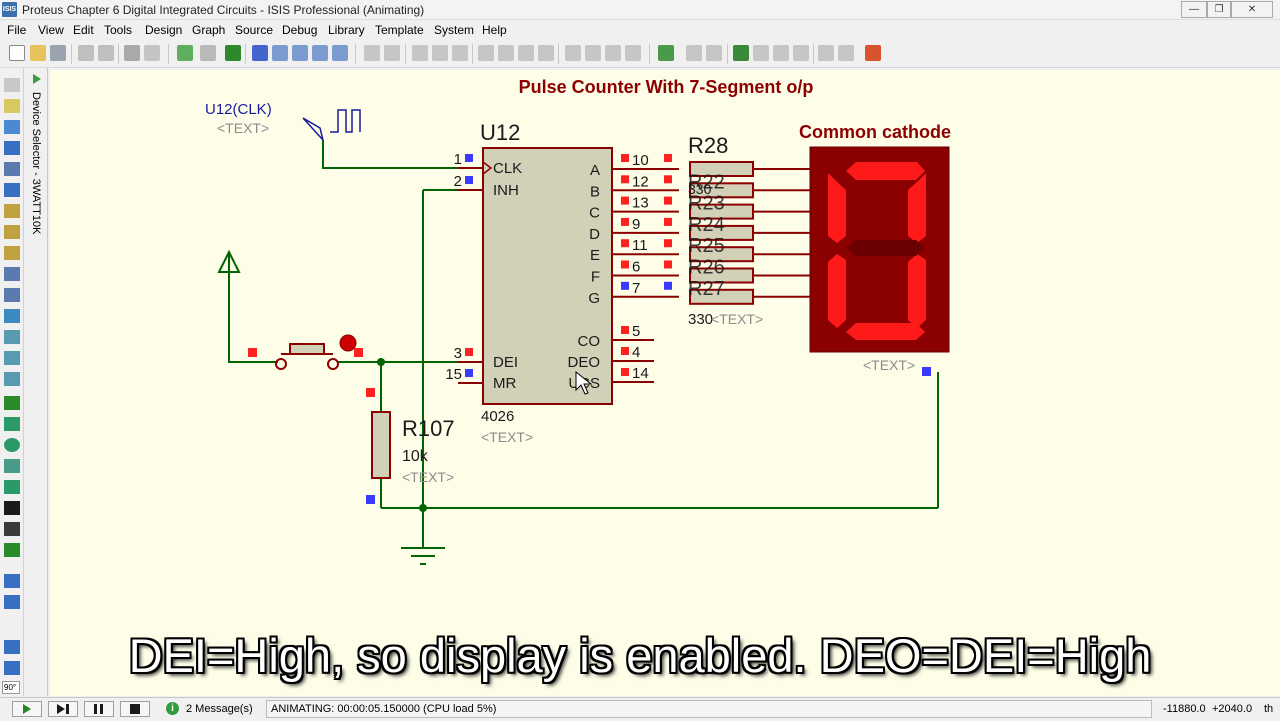  I want to click on terminals-icon, so click(12, 232).